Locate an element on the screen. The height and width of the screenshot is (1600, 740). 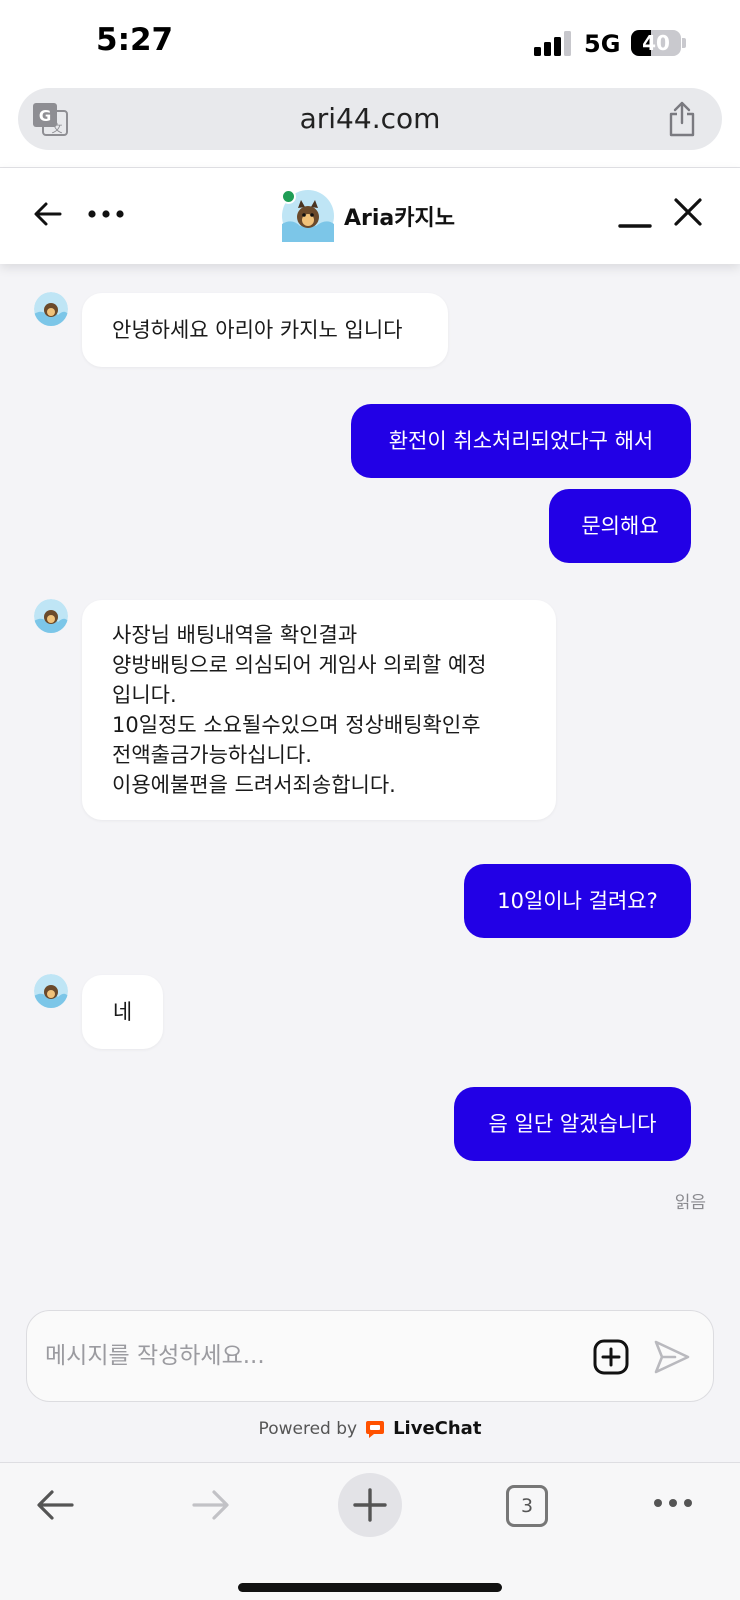
address-bar: ari44.com G 文 is located at coordinates (370, 119).